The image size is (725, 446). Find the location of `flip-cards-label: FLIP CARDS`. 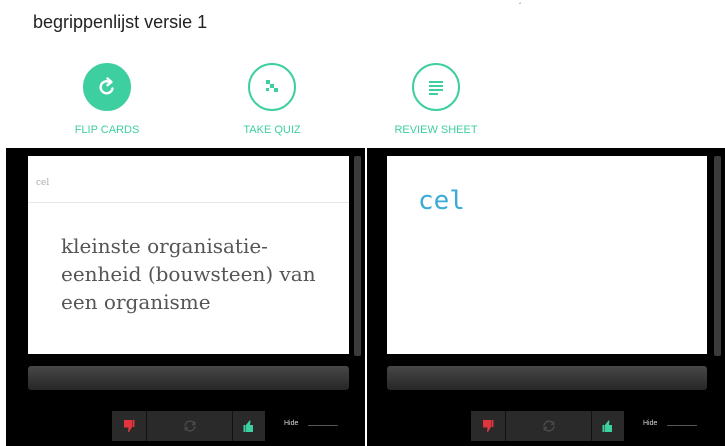

flip-cards-label: FLIP CARDS is located at coordinates (107, 130).